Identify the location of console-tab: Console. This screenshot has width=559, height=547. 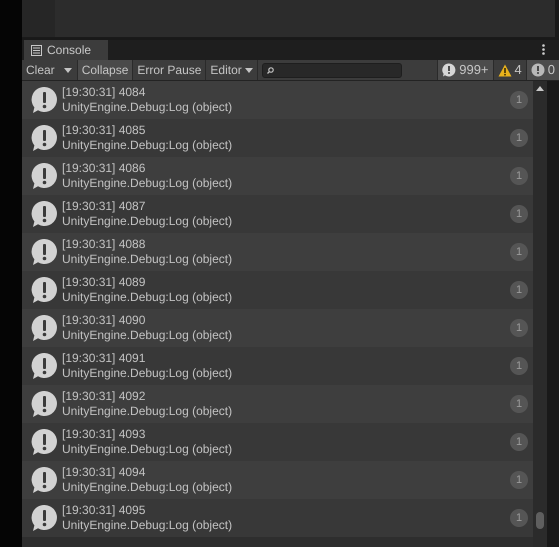
(66, 50).